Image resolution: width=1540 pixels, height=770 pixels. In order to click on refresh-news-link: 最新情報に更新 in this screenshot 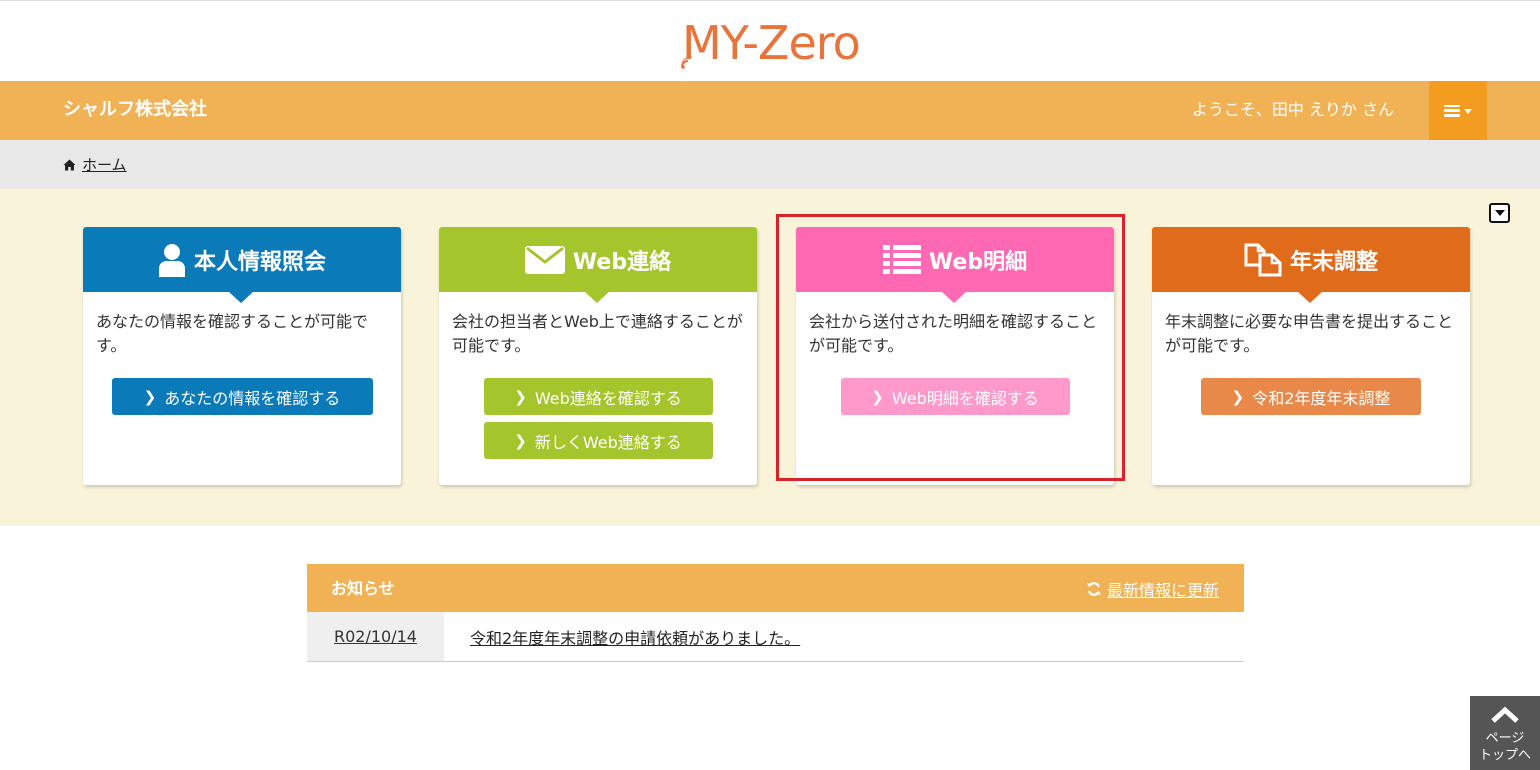, I will do `click(1152, 589)`.